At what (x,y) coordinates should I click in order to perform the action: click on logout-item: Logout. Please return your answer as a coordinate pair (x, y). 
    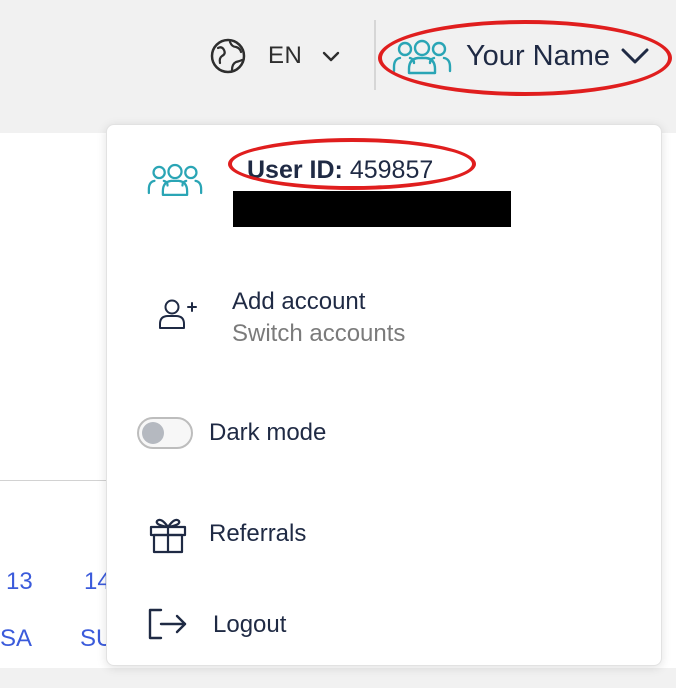
    Looking at the image, I should click on (216, 625).